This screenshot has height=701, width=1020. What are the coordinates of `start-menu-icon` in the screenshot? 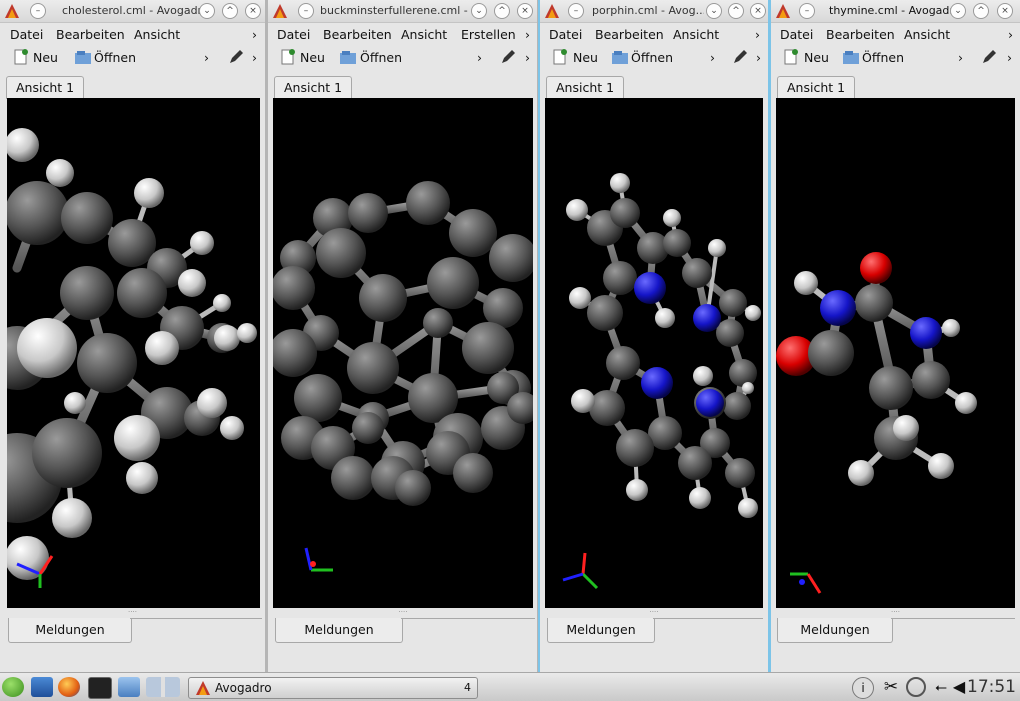 It's located at (13, 687).